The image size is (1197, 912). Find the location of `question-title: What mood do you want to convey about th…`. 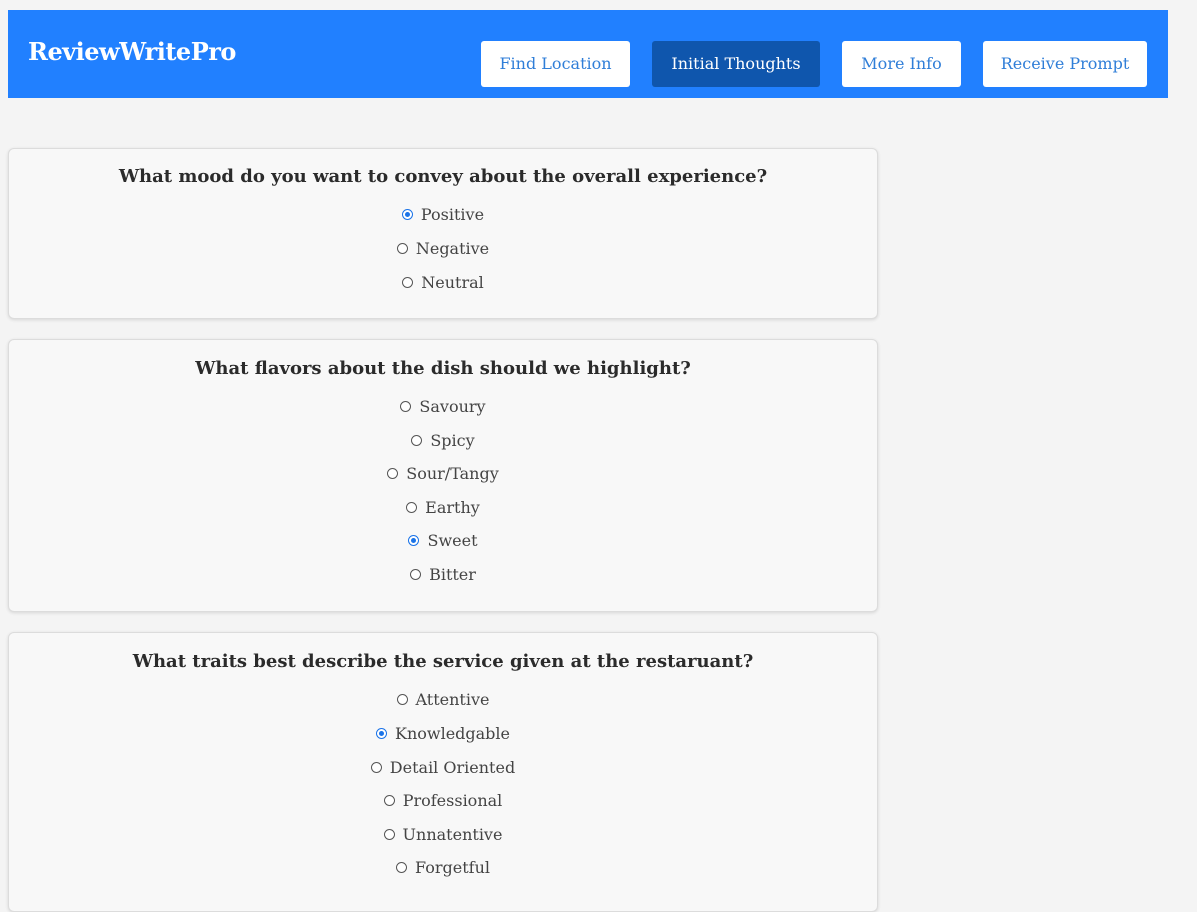

question-title: What mood do you want to convey about th… is located at coordinates (443, 176).